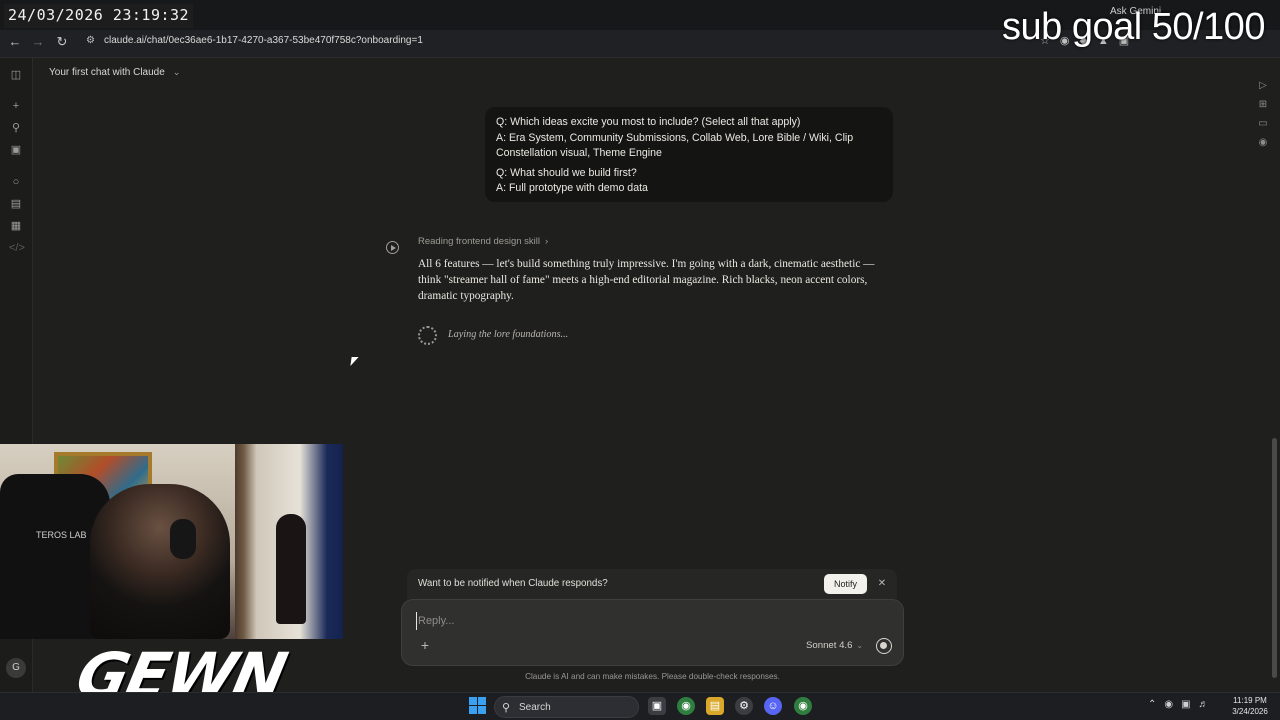 Image resolution: width=1280 pixels, height=720 pixels. I want to click on taskbar-search-label: Search, so click(535, 707).